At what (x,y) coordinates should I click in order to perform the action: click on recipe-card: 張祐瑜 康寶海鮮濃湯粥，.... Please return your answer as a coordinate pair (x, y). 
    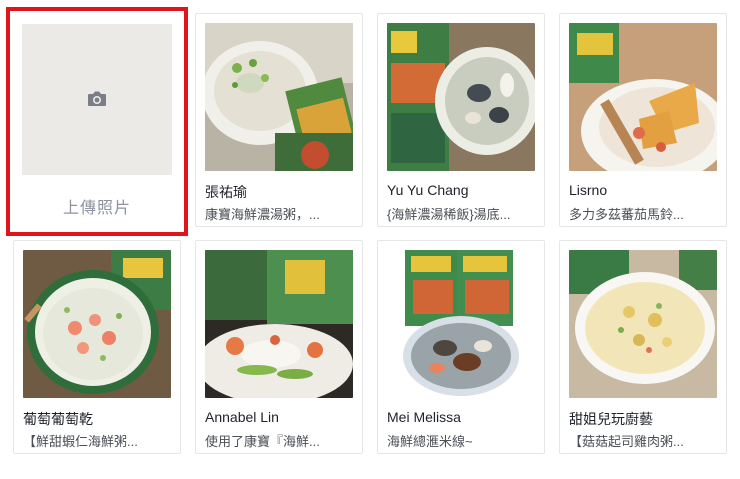
    Looking at the image, I should click on (279, 120).